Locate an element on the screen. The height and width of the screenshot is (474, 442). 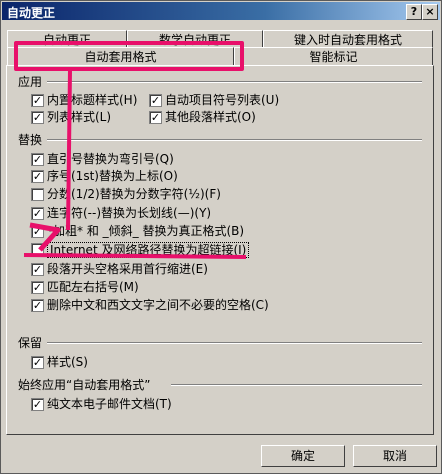
arrow-shaft is located at coordinates (69, 150).